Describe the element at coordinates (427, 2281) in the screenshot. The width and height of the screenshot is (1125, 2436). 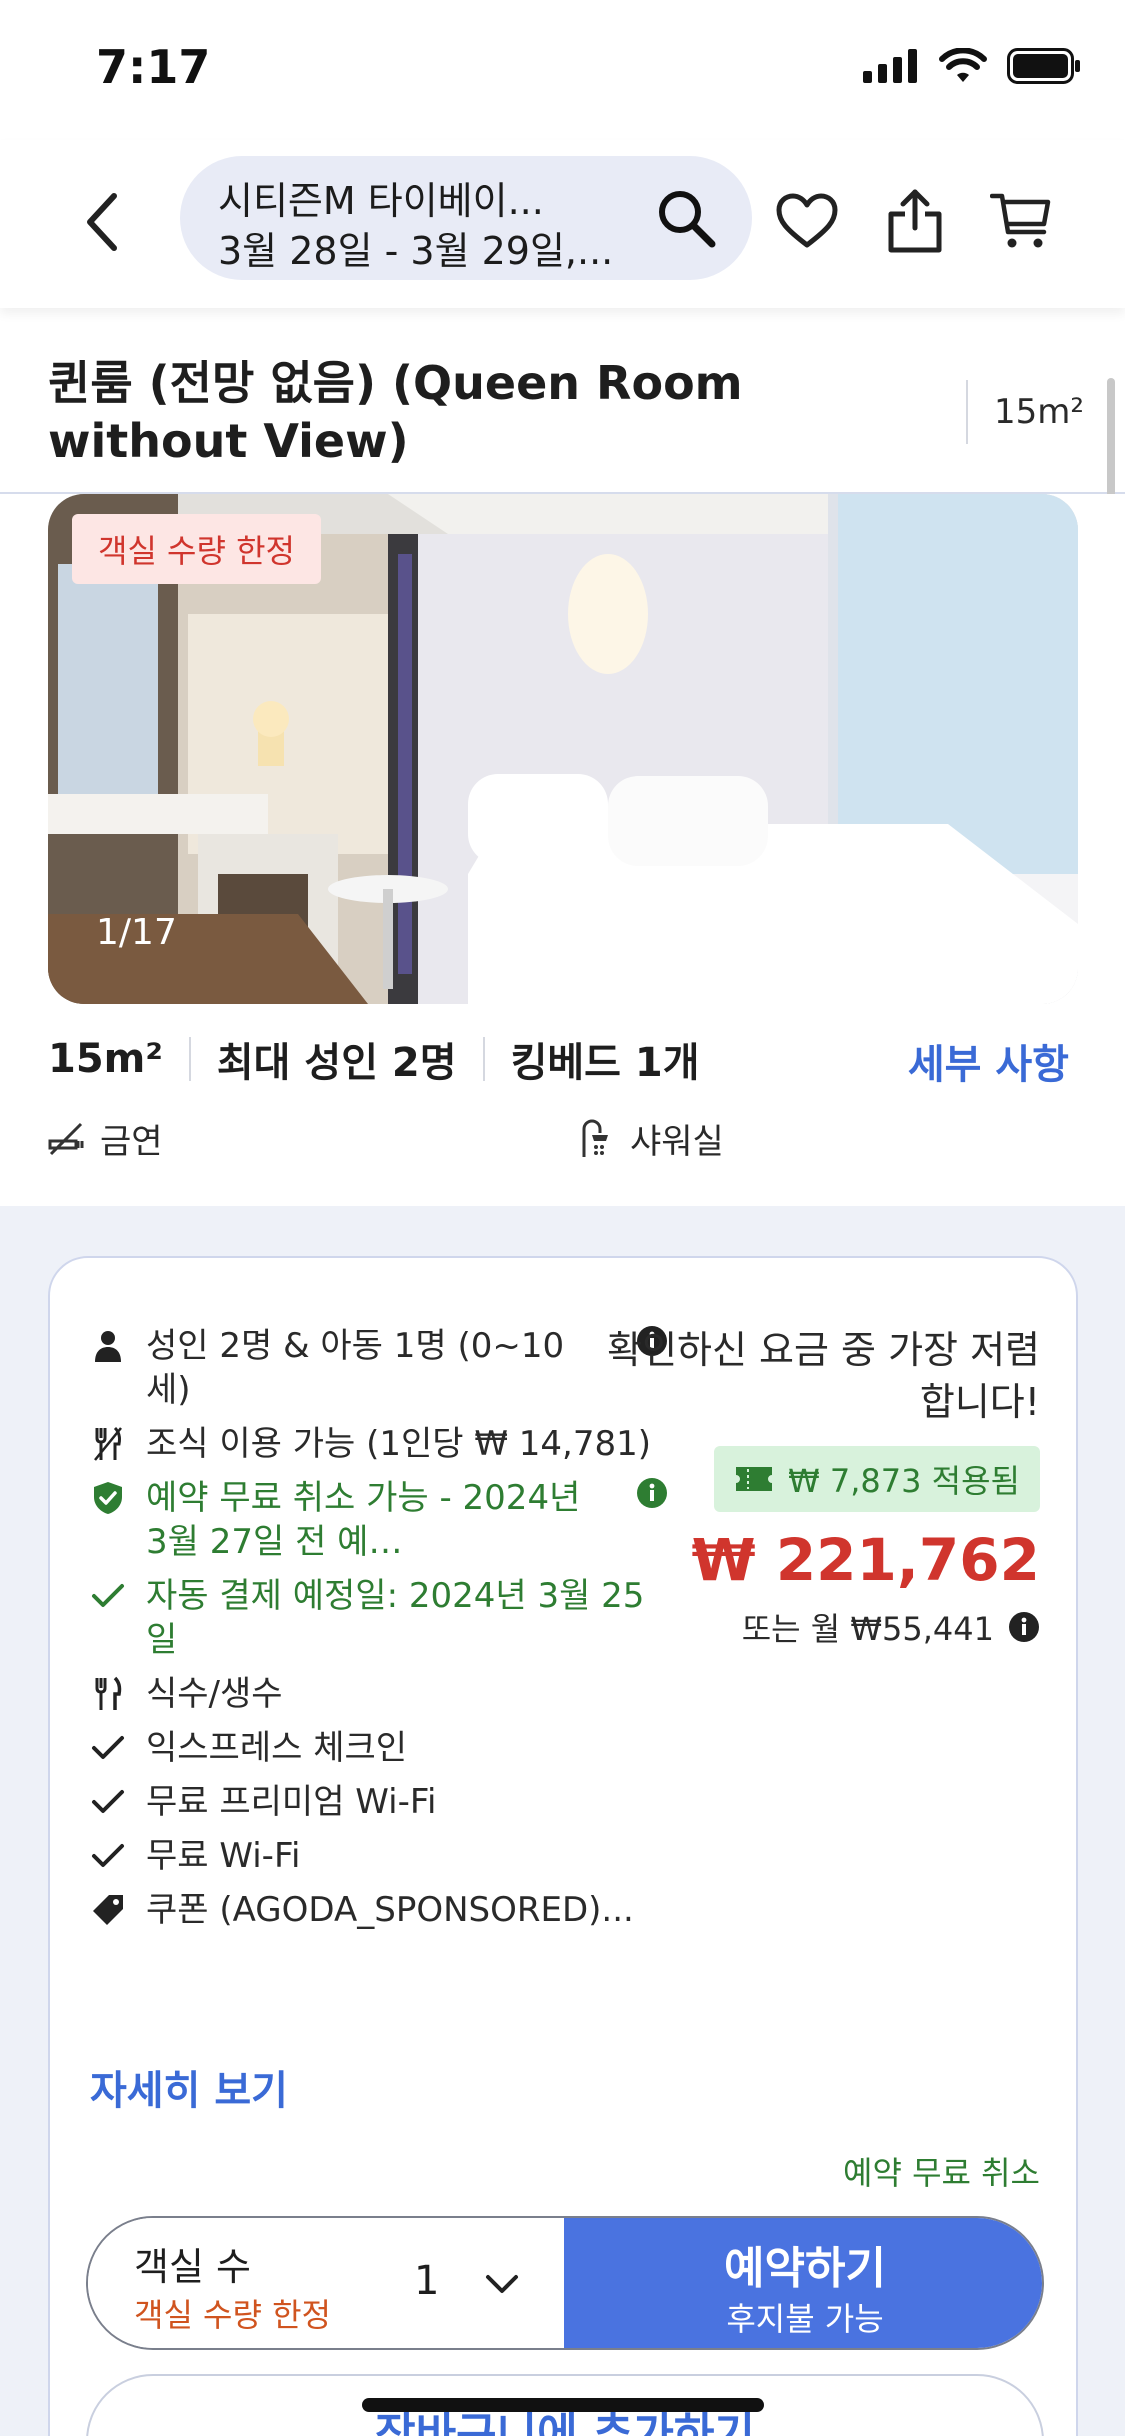
I see `room-quantity: 1` at that location.